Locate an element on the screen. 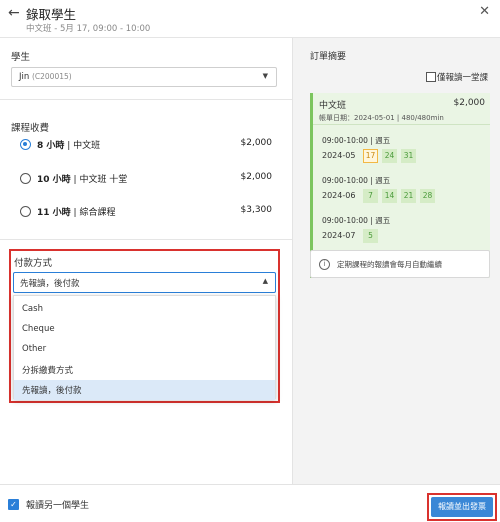 The height and width of the screenshot is (522, 500). chevron-down-icon: ▼ is located at coordinates (265, 76).